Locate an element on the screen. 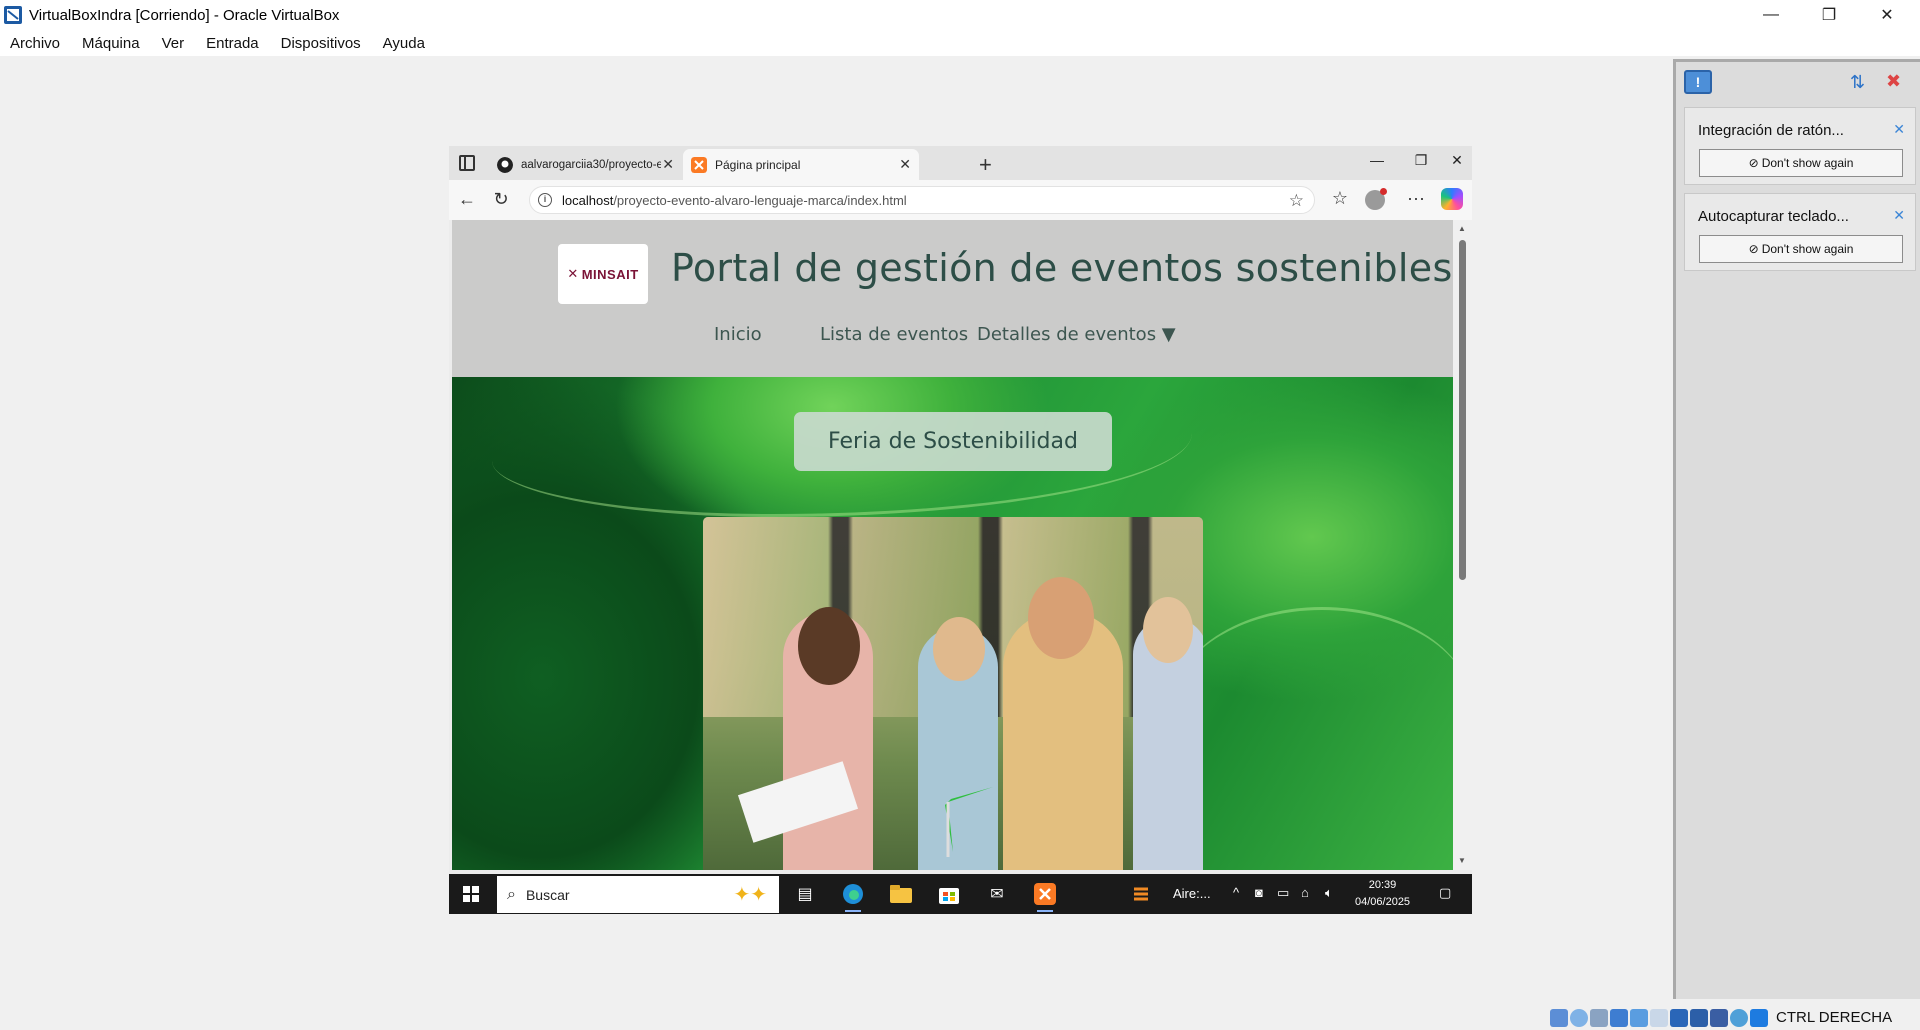  shared-folders-icon is located at coordinates (1659, 1017).